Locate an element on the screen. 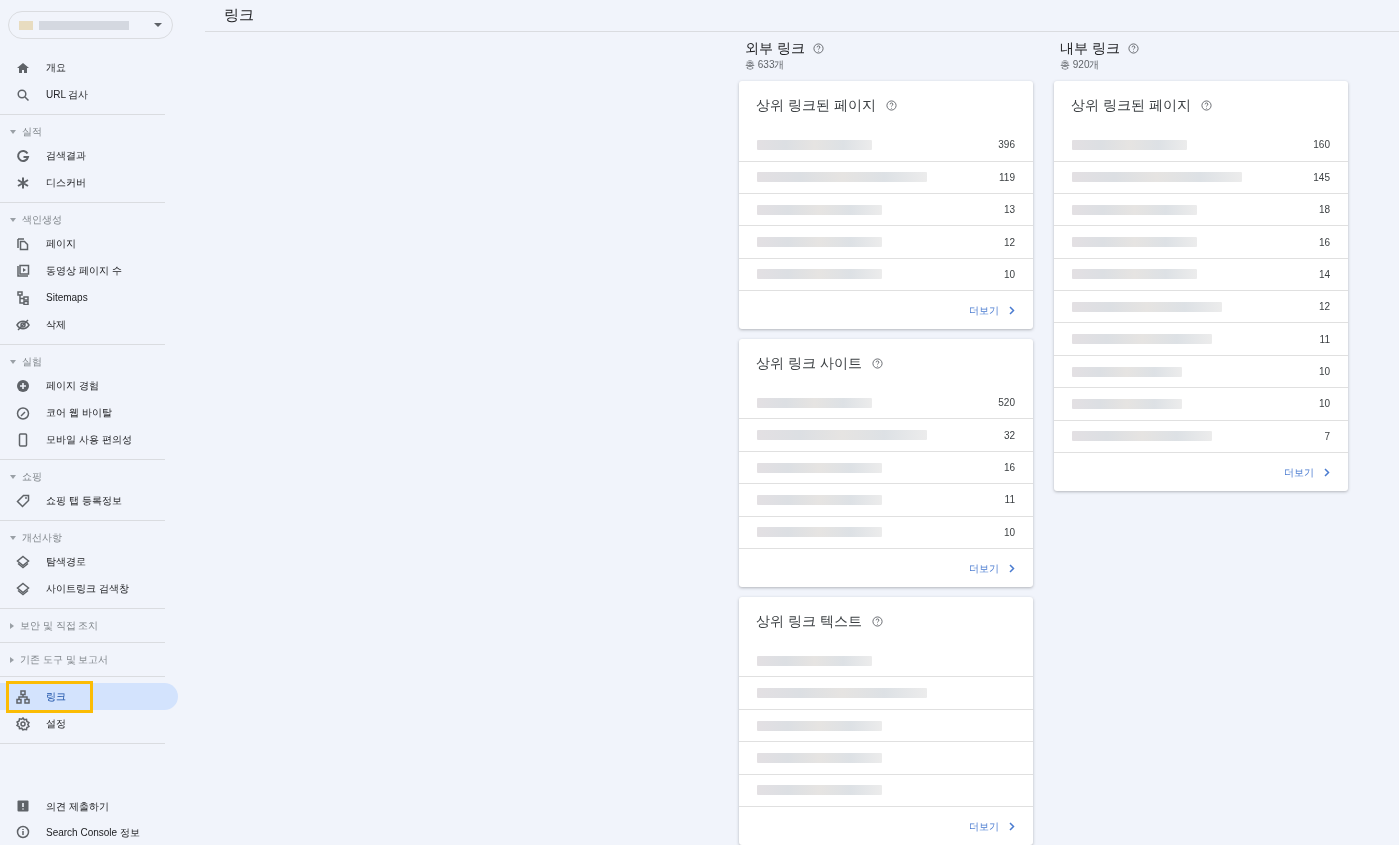 The height and width of the screenshot is (845, 1399). nav-item: 삭제 is located at coordinates (89, 324).